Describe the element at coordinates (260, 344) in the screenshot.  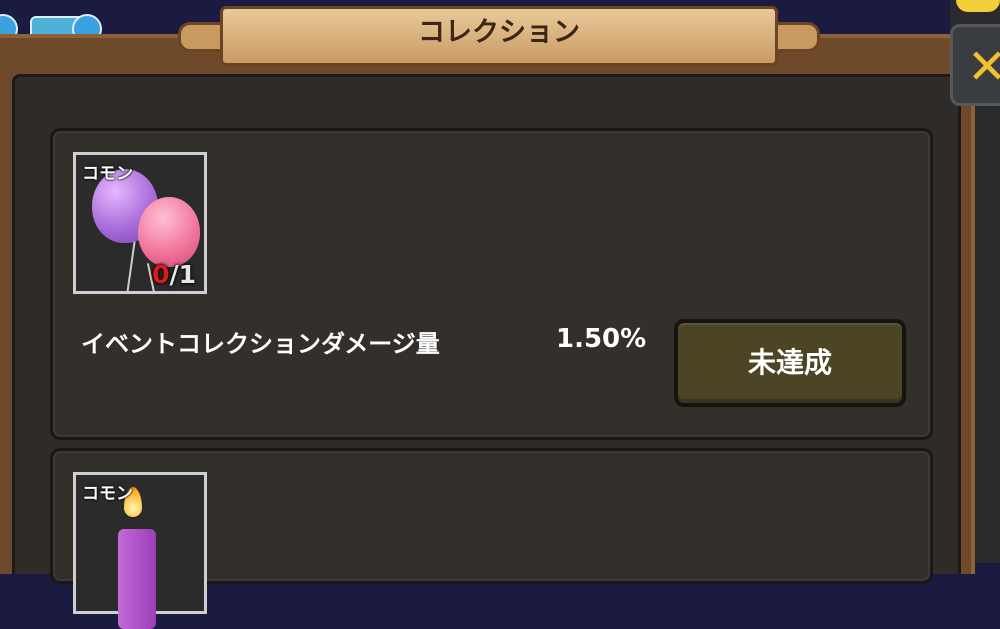
I see `effect-label: イベントコレクションダメージ量` at that location.